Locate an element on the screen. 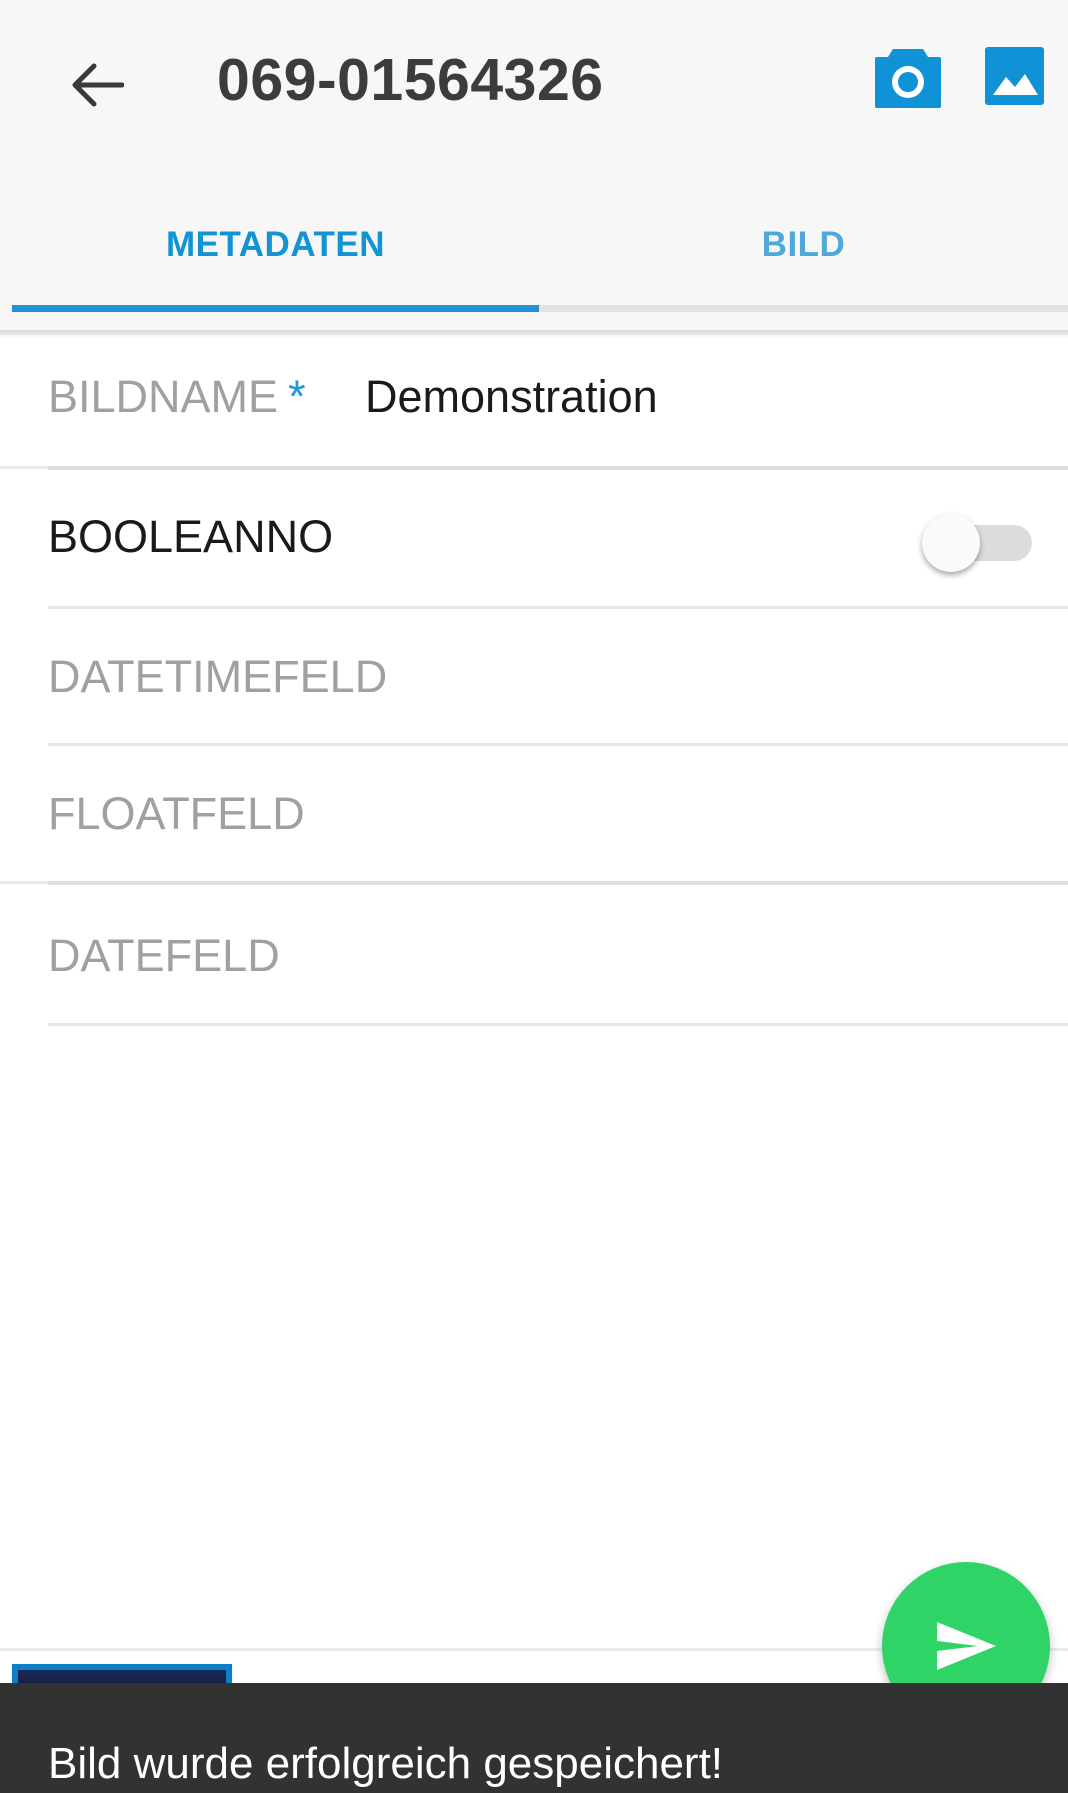 The image size is (1068, 1793). datefeld-label: DATEFELD is located at coordinates (164, 955).